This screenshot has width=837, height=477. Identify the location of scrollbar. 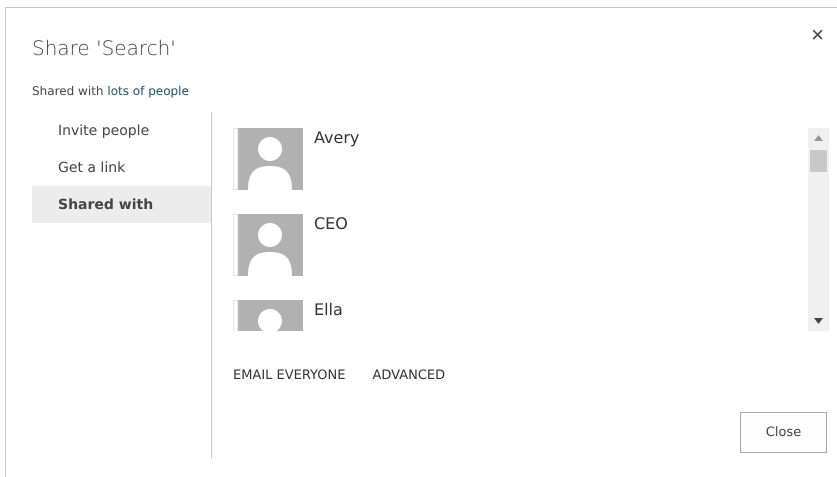
(818, 229).